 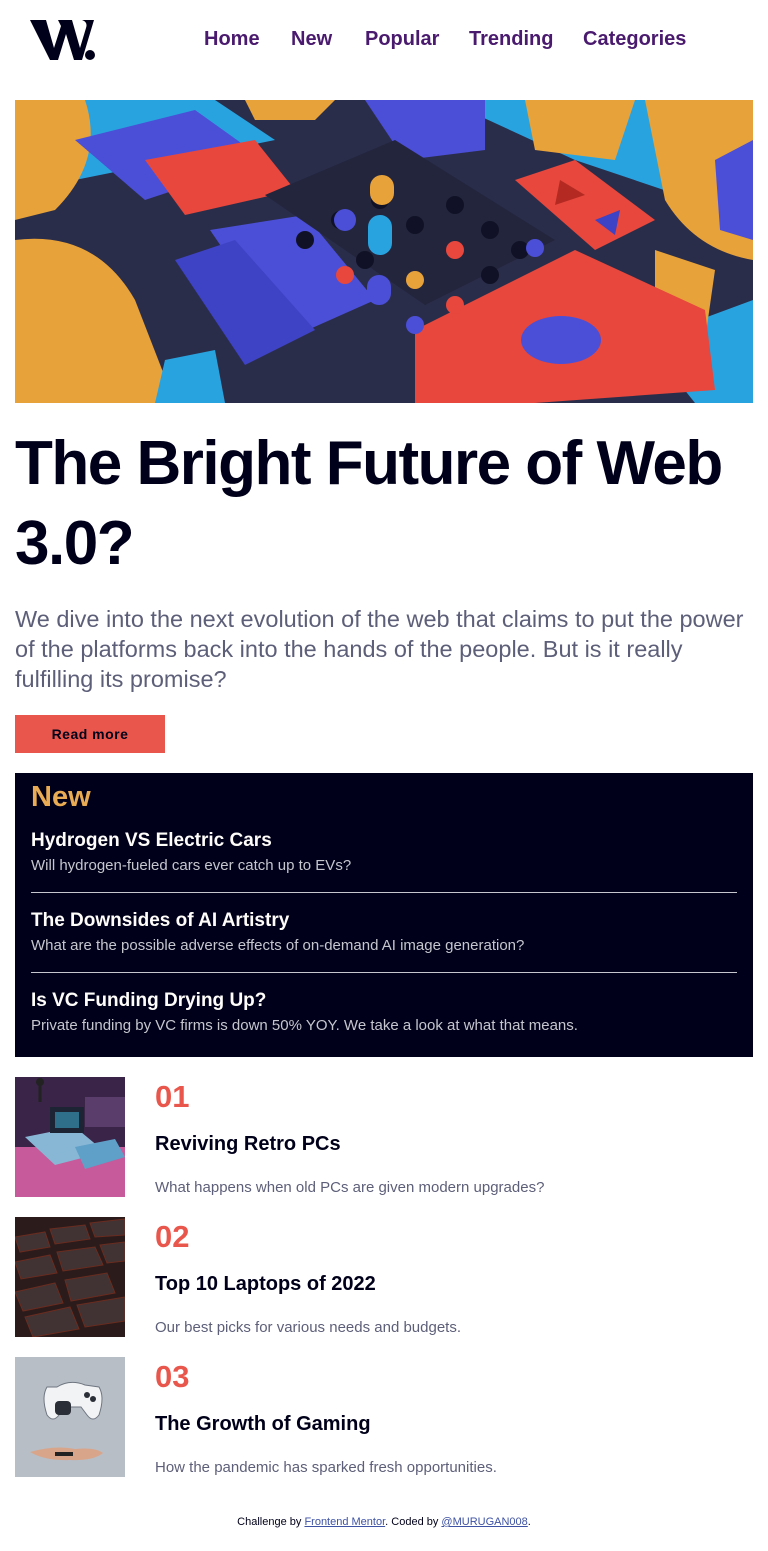 What do you see at coordinates (90, 734) in the screenshot?
I see `read-more-button: Read more` at bounding box center [90, 734].